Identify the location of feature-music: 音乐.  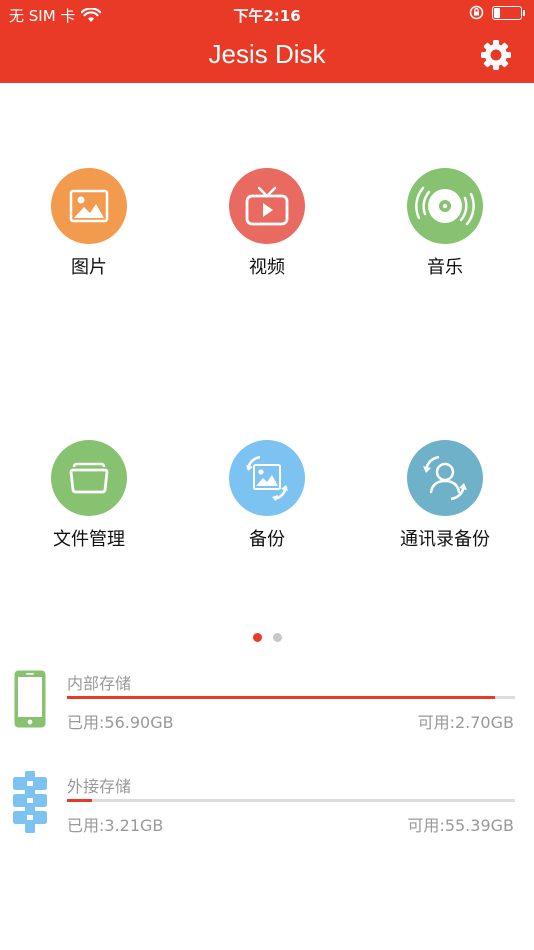
(445, 223).